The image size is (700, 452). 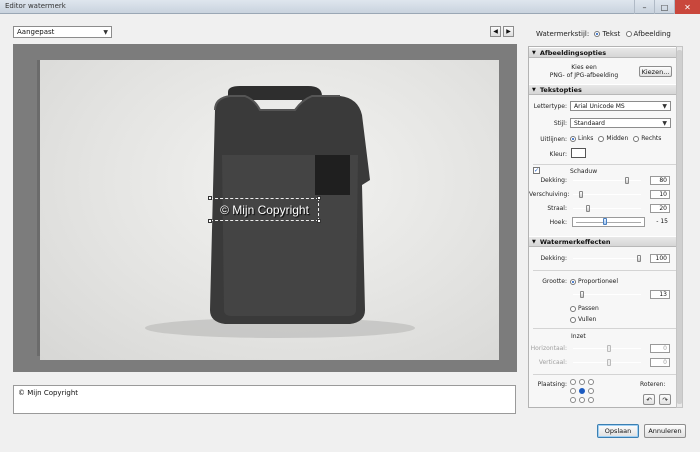 What do you see at coordinates (664, 7) in the screenshot?
I see `maximize-button: □` at bounding box center [664, 7].